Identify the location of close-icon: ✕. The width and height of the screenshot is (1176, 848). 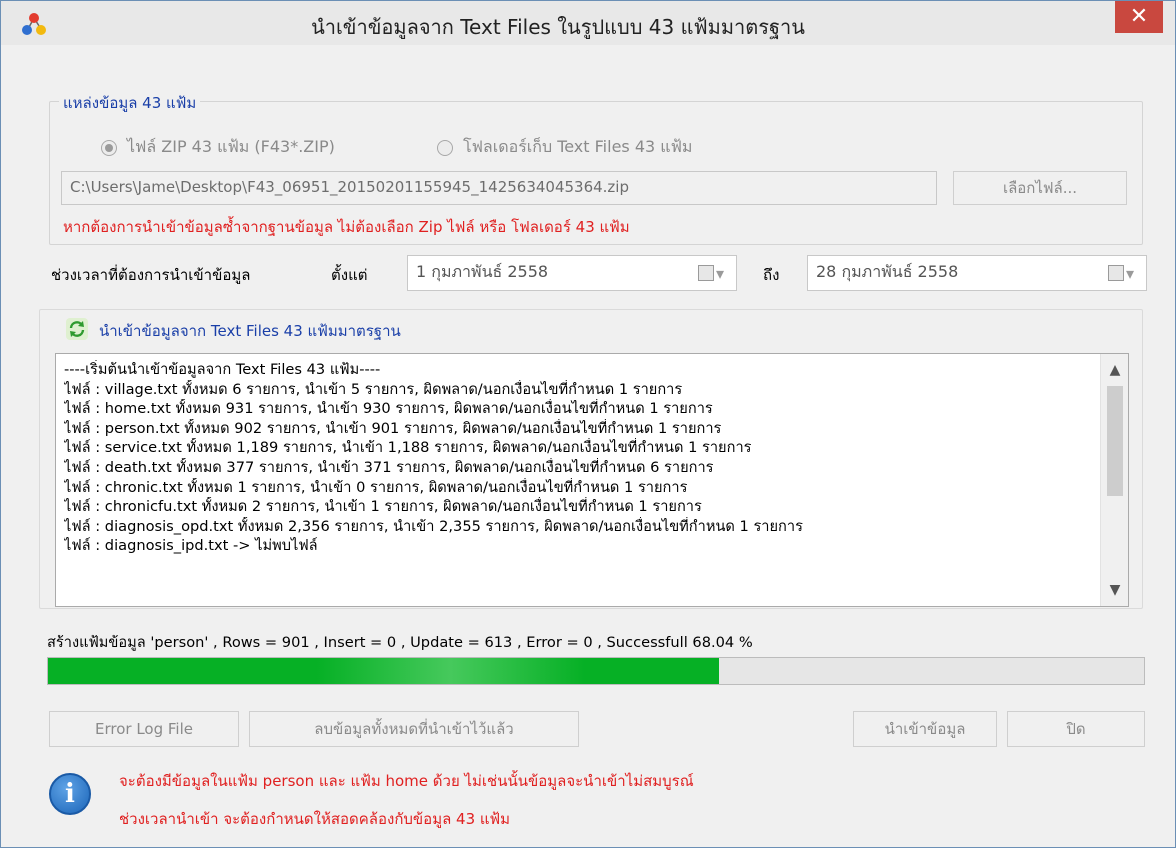
(1139, 16).